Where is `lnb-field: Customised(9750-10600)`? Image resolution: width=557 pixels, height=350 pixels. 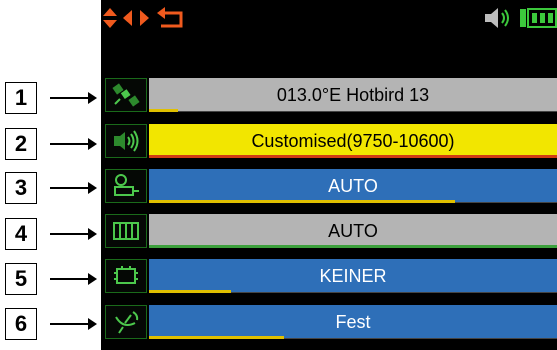 lnb-field: Customised(9750-10600) is located at coordinates (353, 141).